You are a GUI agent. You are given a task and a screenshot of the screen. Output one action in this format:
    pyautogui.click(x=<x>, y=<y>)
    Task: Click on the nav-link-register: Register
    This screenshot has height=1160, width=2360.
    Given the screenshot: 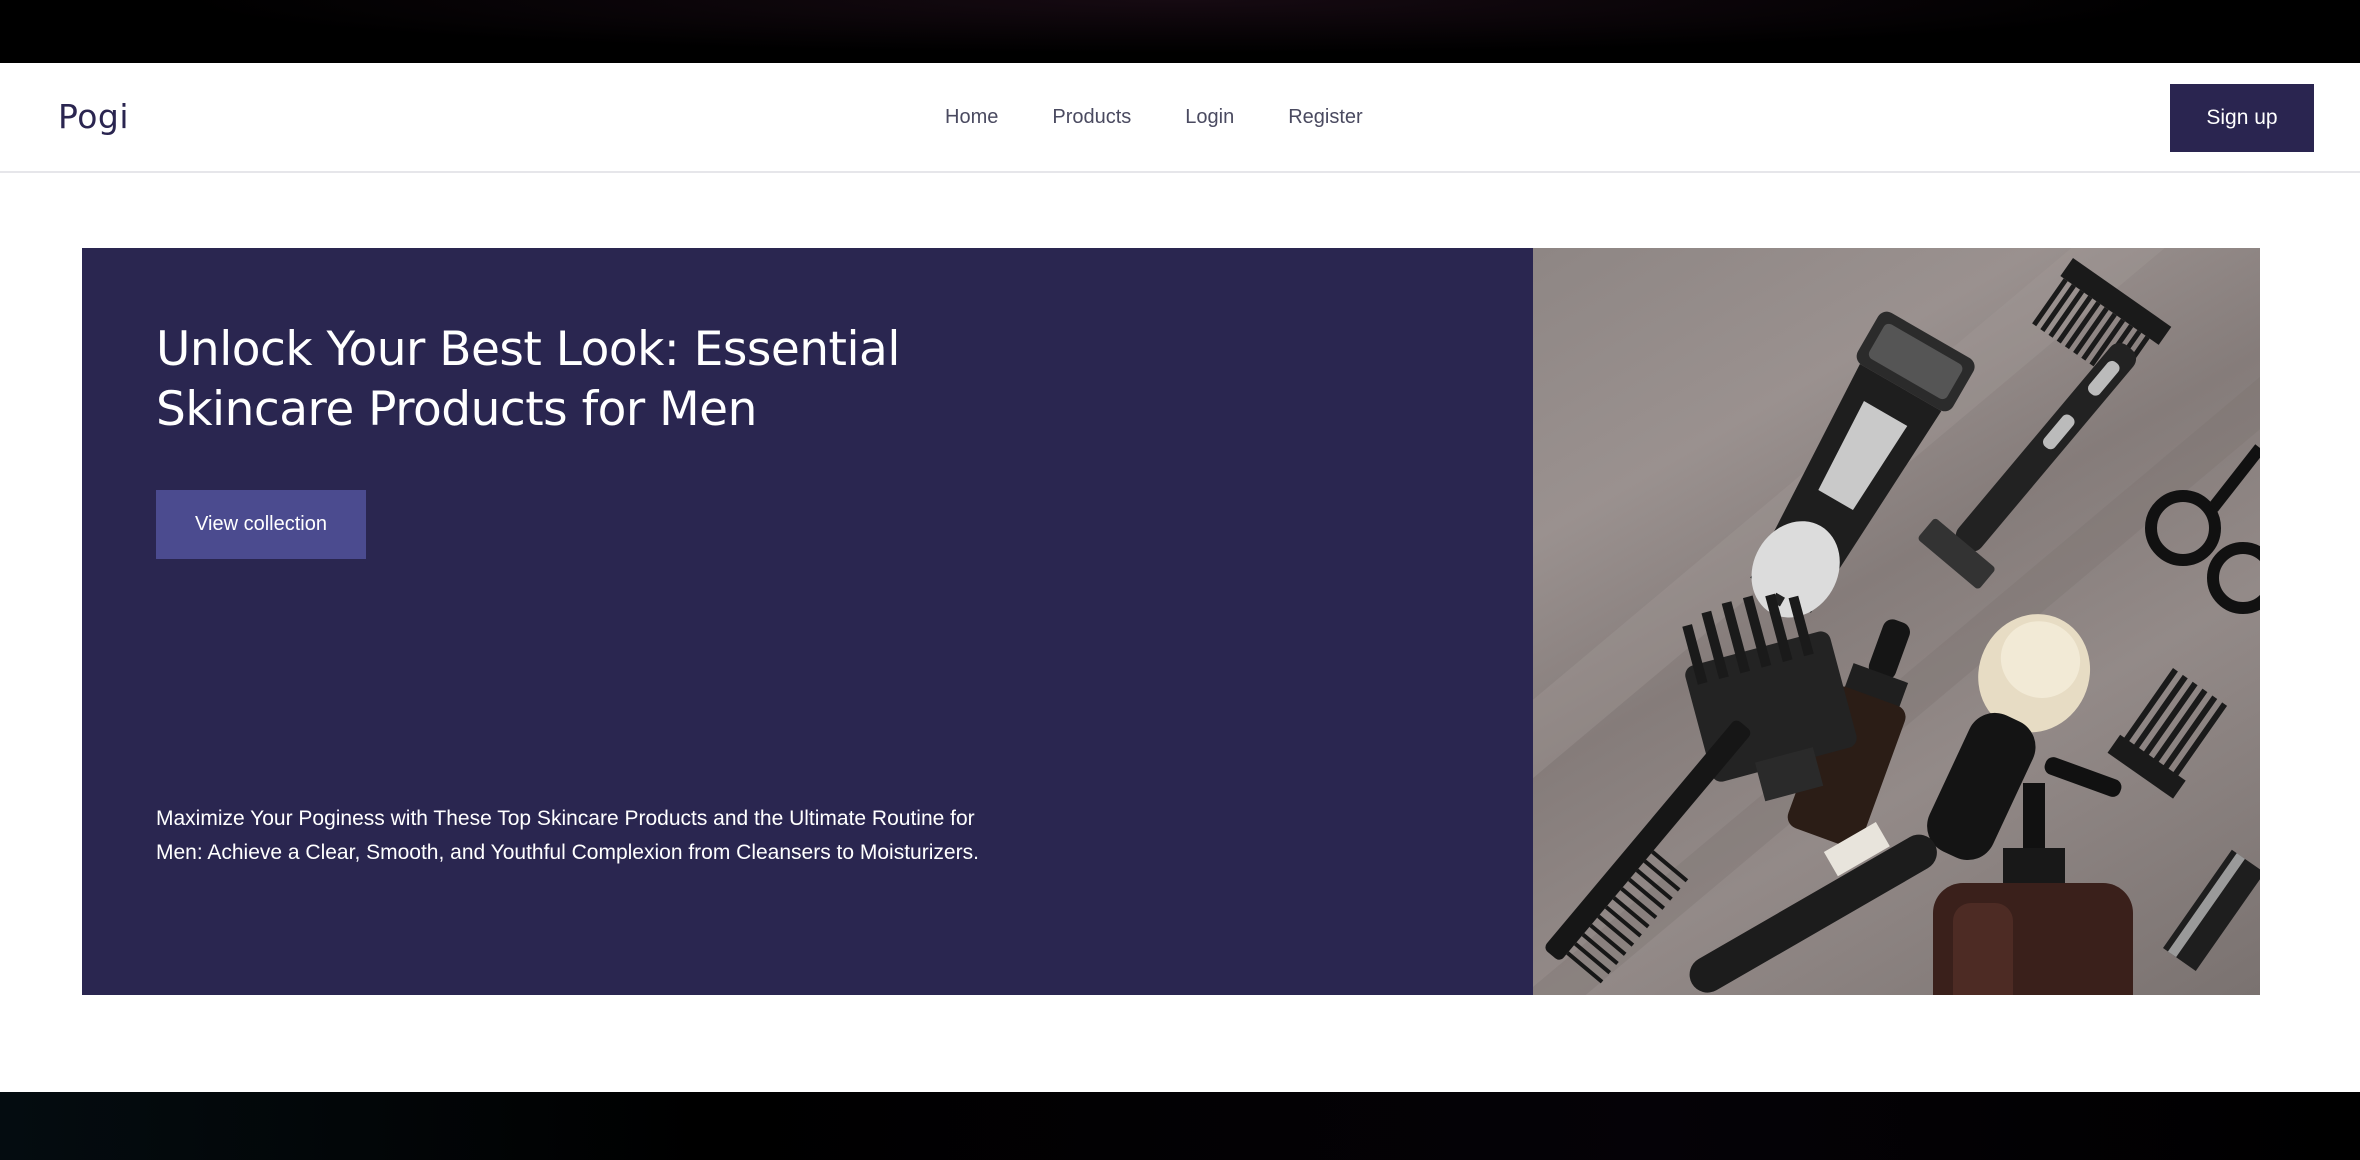 What is the action you would take?
    pyautogui.click(x=1325, y=117)
    